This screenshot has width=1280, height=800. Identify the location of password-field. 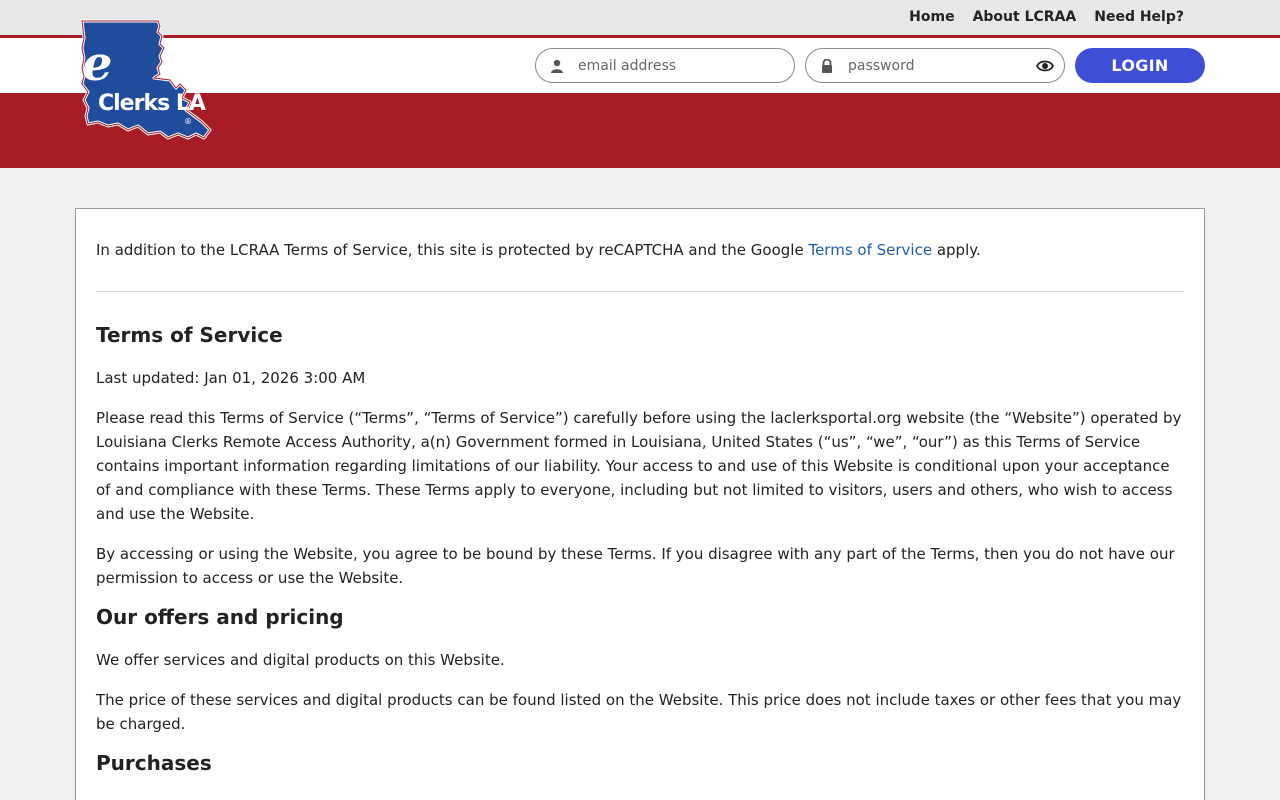
(935, 65).